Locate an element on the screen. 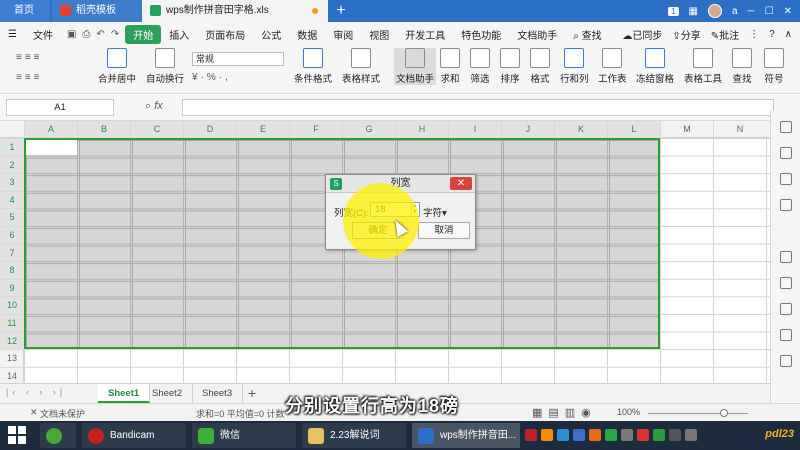 The height and width of the screenshot is (450, 800). column-header: G is located at coordinates (368, 129).